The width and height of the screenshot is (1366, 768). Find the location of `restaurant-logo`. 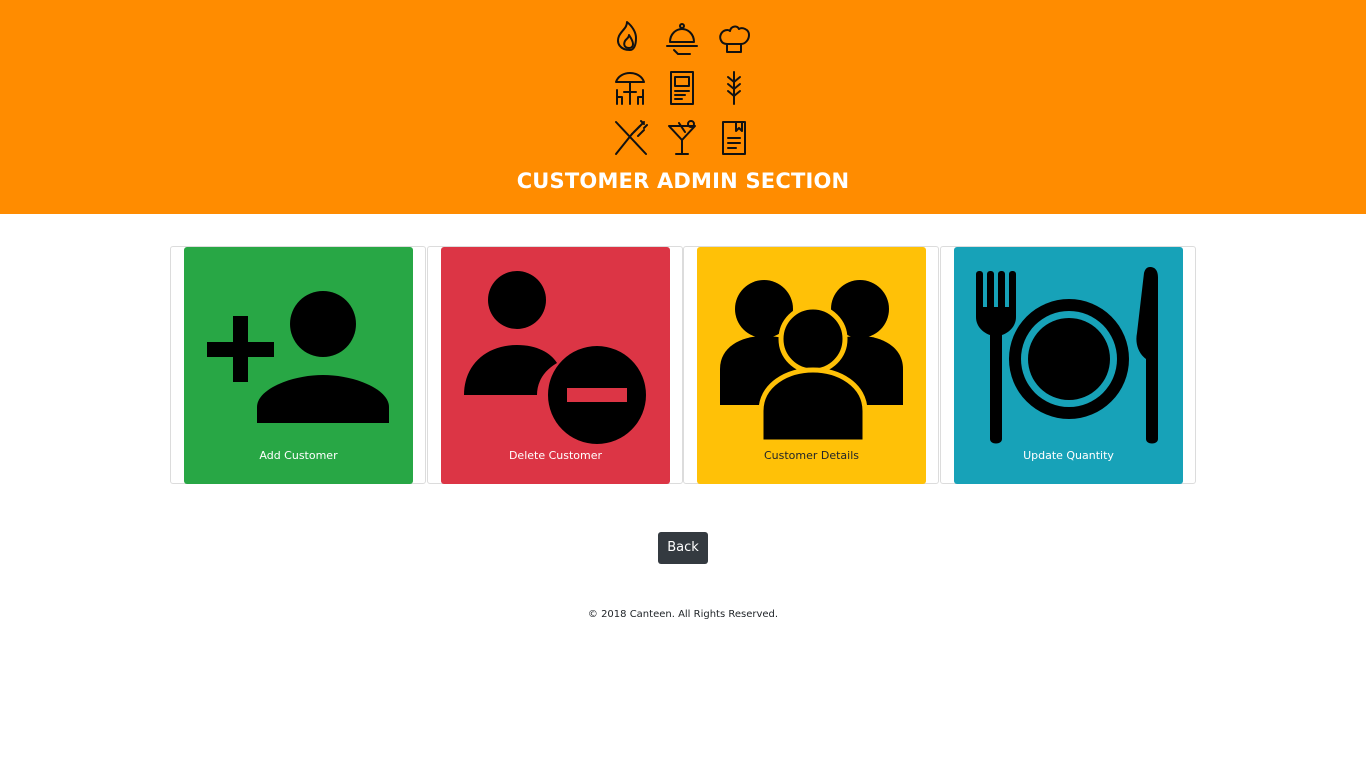

restaurant-logo is located at coordinates (684, 90).